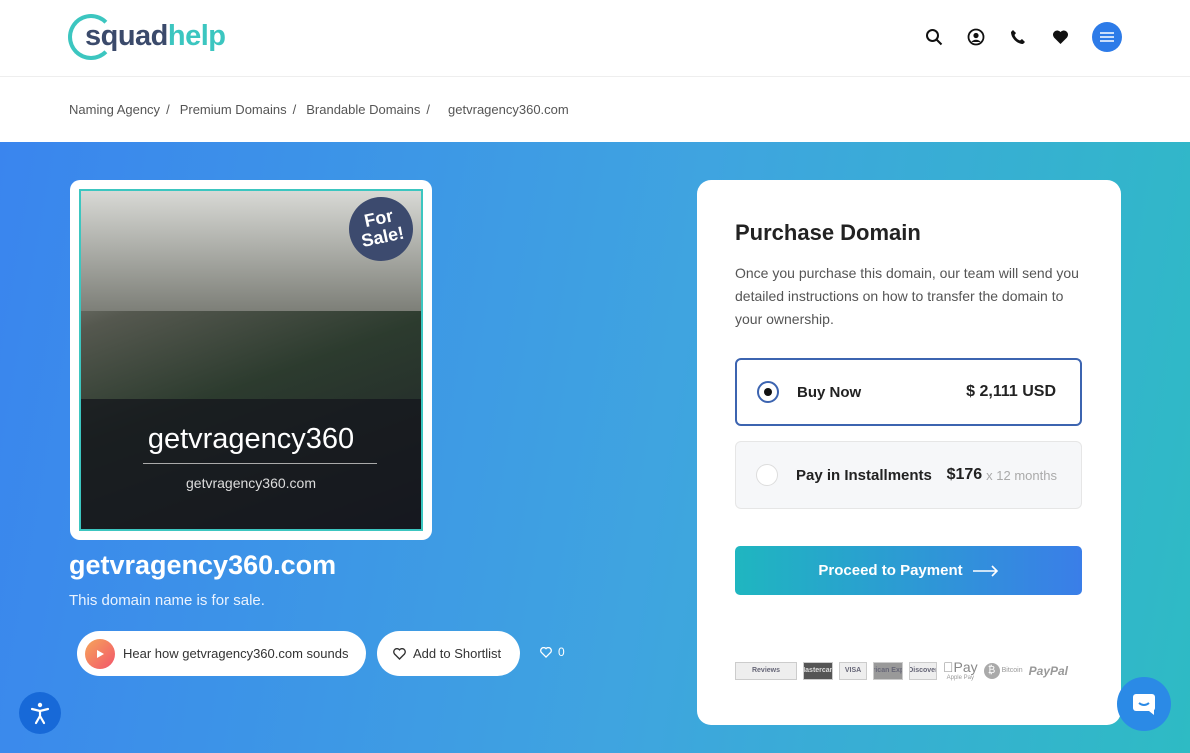 This screenshot has height=753, width=1190. What do you see at coordinates (508, 109) in the screenshot?
I see `breadcrumb-current: getvragency360.com` at bounding box center [508, 109].